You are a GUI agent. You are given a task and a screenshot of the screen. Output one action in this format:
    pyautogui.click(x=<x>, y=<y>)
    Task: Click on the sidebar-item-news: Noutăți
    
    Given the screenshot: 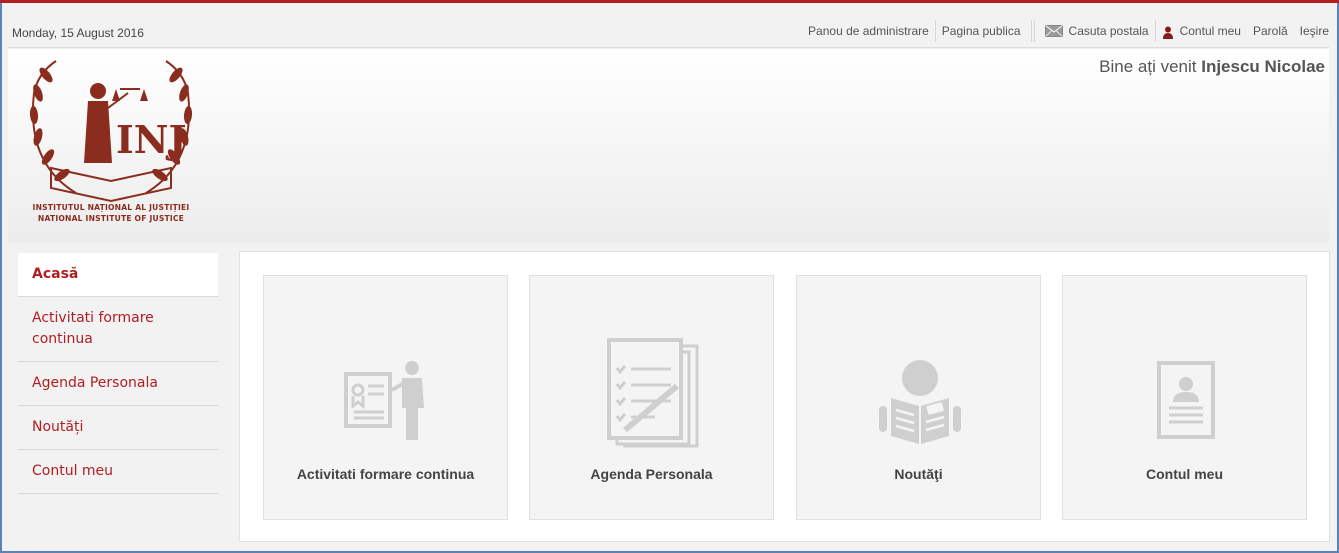 What is the action you would take?
    pyautogui.click(x=118, y=428)
    